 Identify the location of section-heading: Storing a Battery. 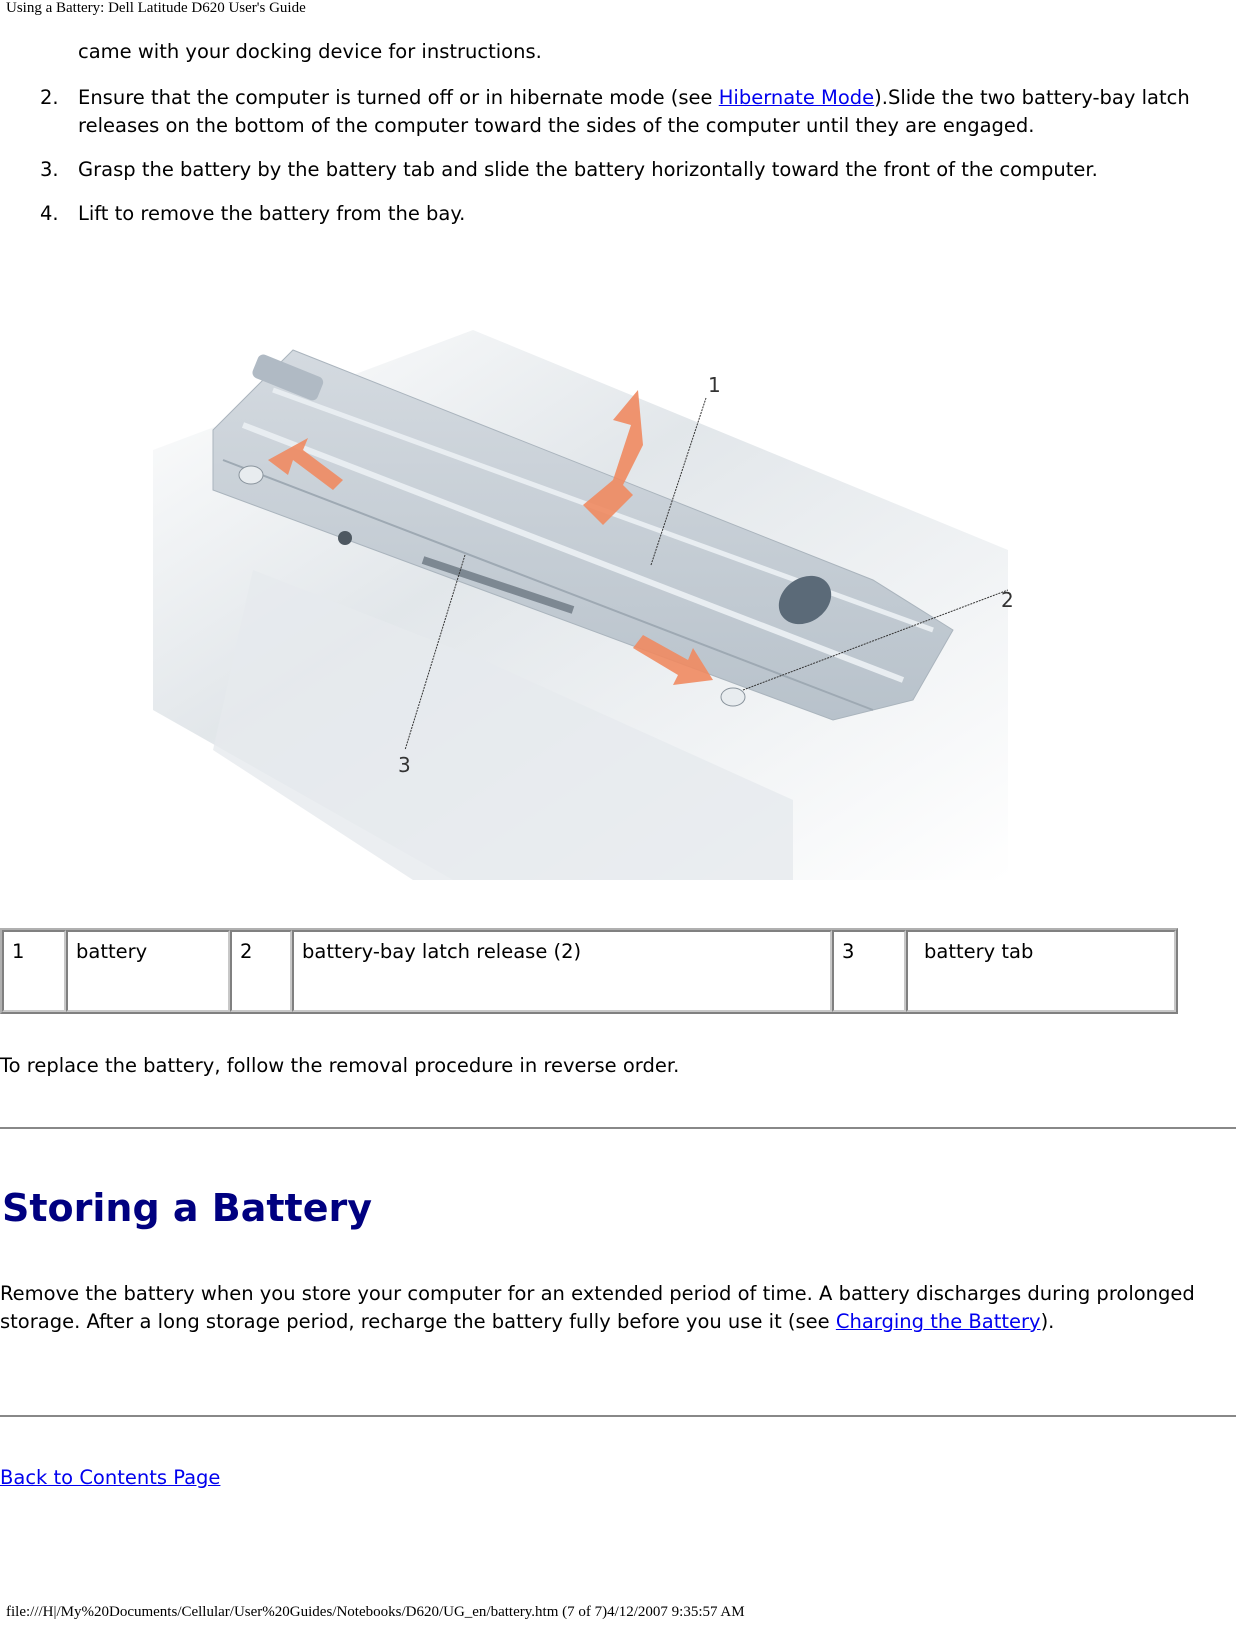
(187, 1208).